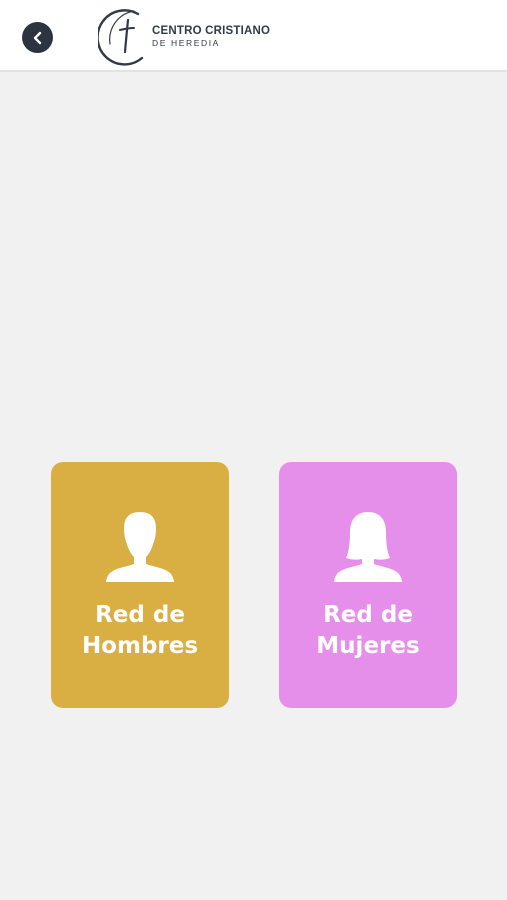 The height and width of the screenshot is (900, 507). Describe the element at coordinates (140, 585) in the screenshot. I see `men-network-card: Red de Hombres` at that location.